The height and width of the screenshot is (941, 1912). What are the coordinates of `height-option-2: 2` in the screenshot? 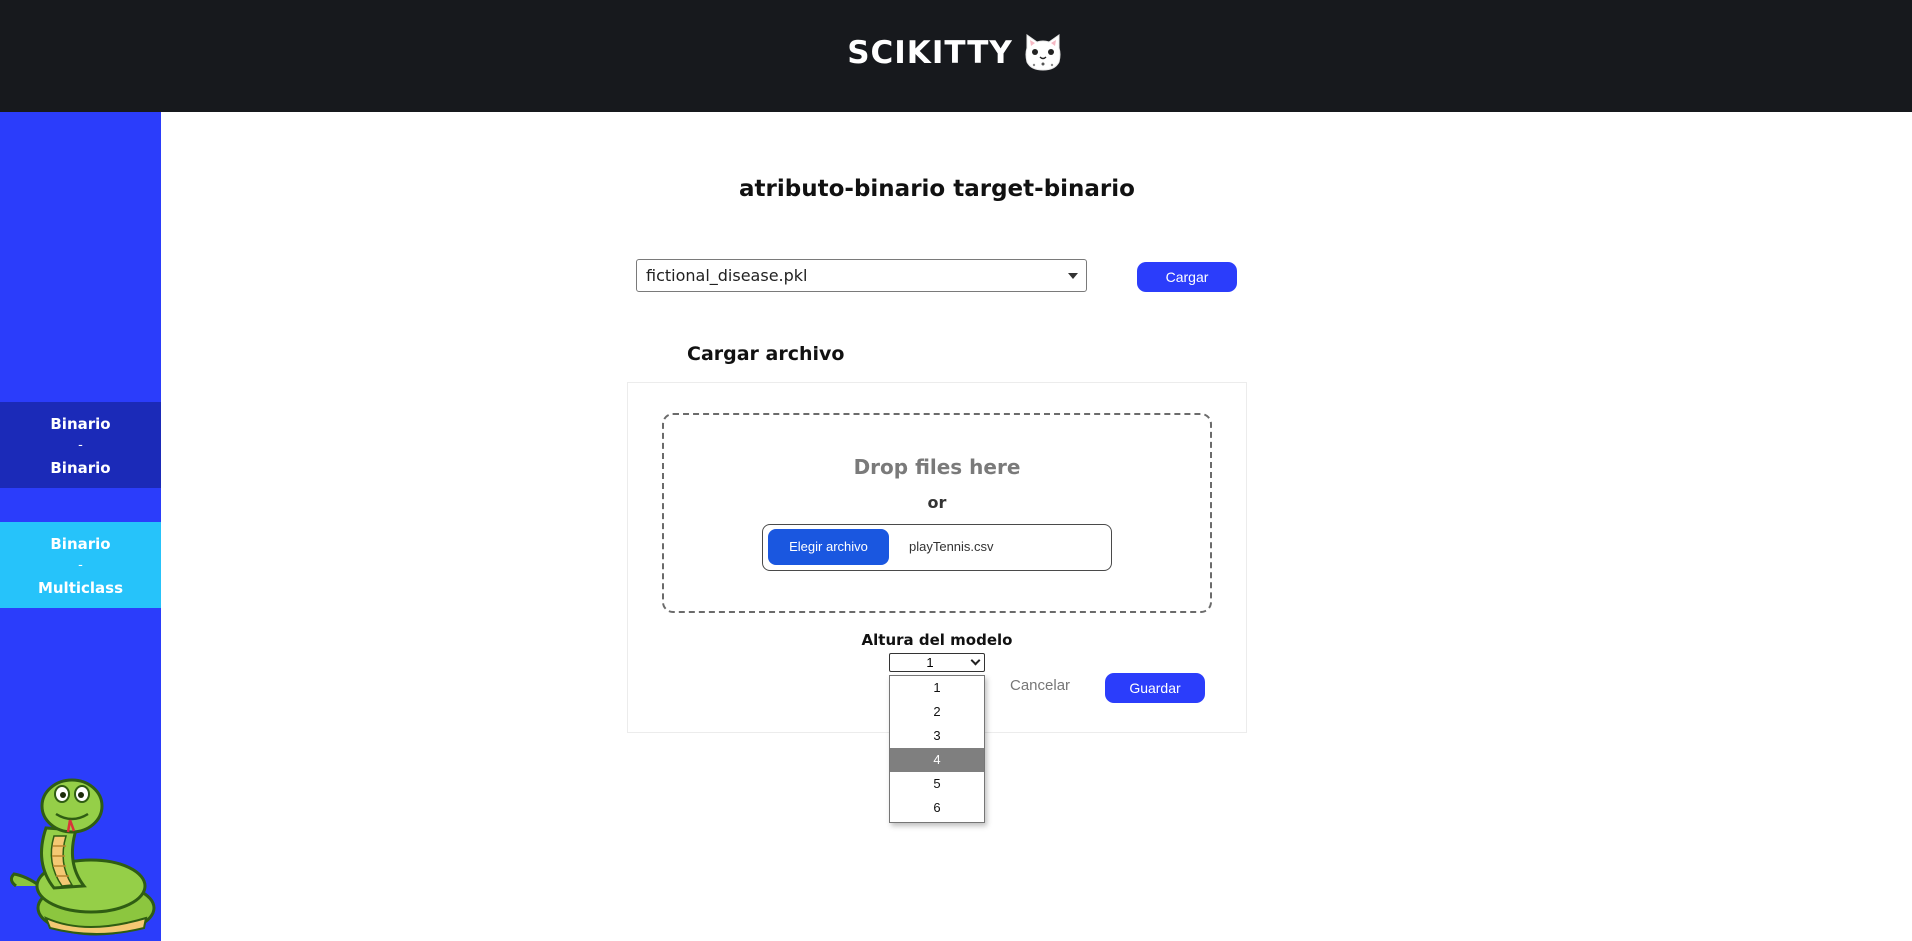 It's located at (937, 712).